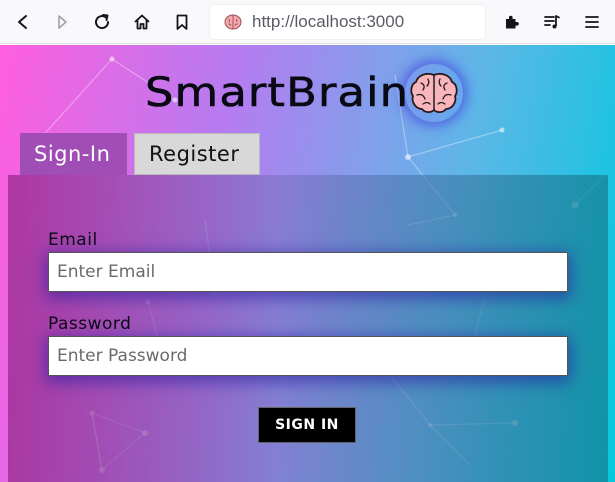 The height and width of the screenshot is (482, 615). What do you see at coordinates (308, 272) in the screenshot?
I see `email-input` at bounding box center [308, 272].